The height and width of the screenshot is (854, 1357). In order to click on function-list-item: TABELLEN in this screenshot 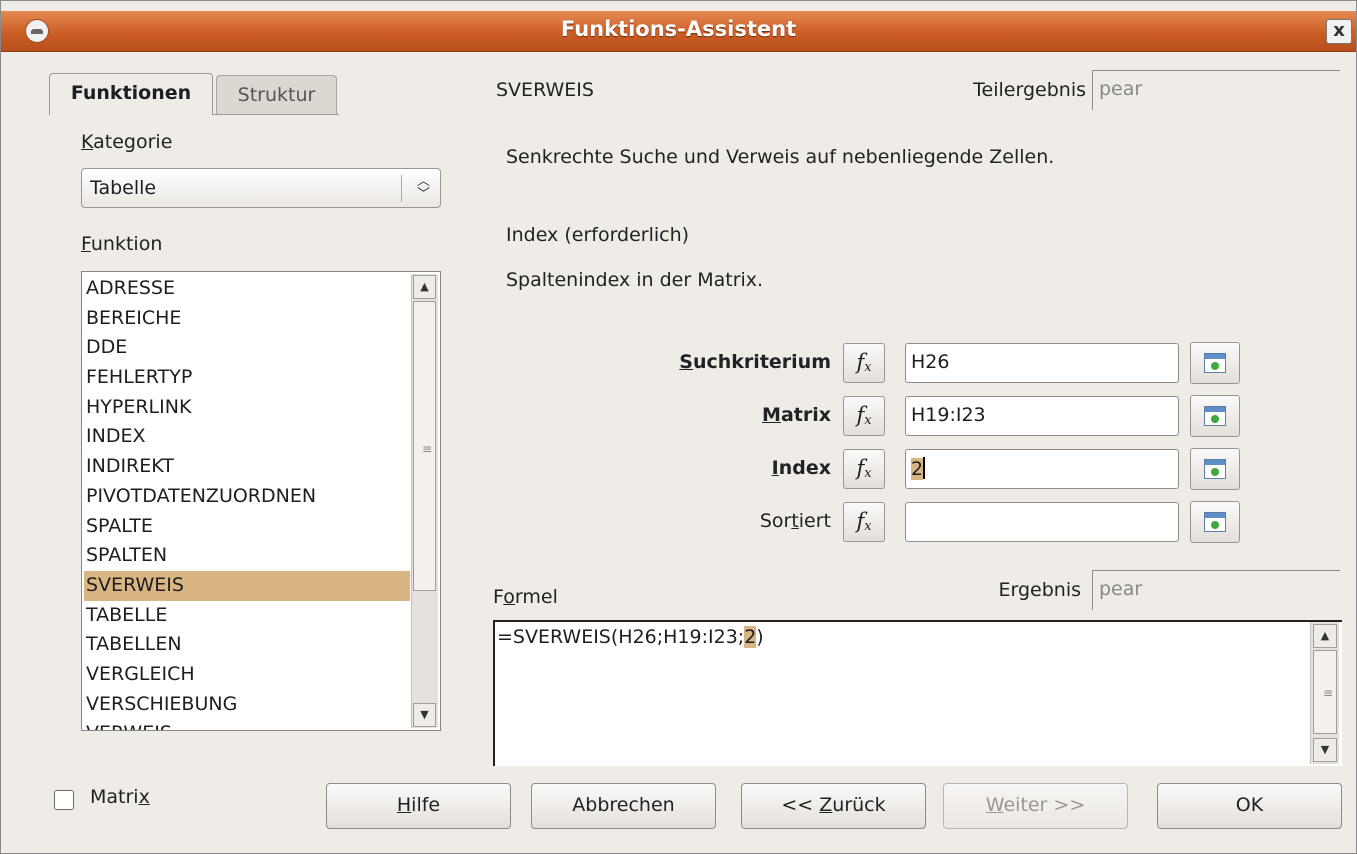, I will do `click(247, 645)`.